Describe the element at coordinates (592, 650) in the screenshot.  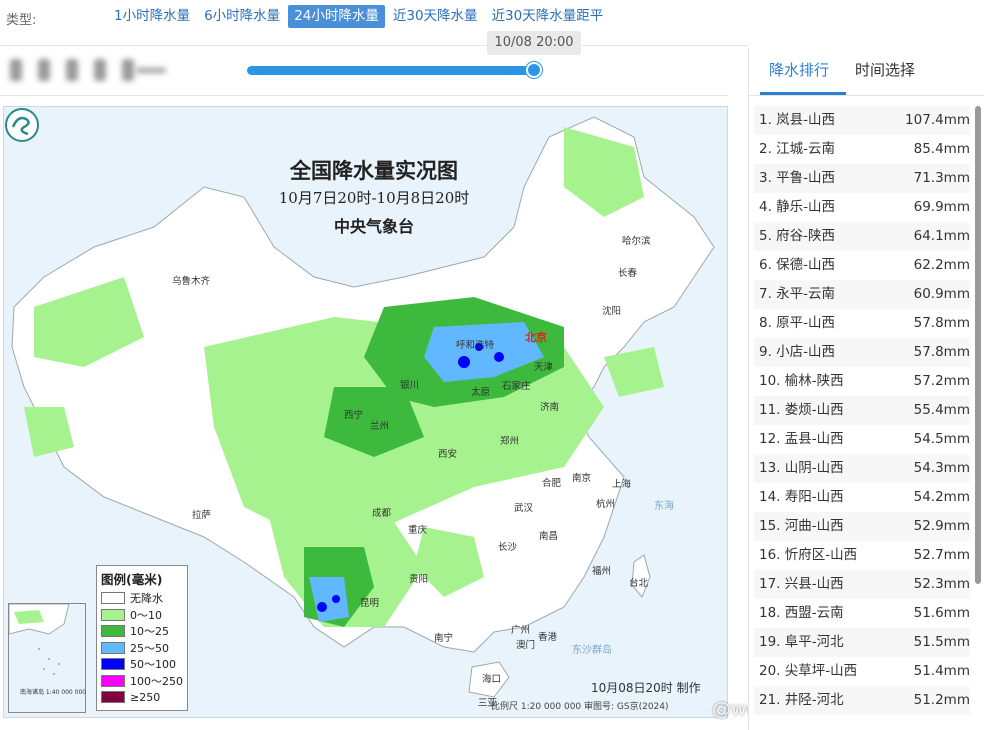
I see `sea-dongsha-islands: 东沙群岛` at that location.